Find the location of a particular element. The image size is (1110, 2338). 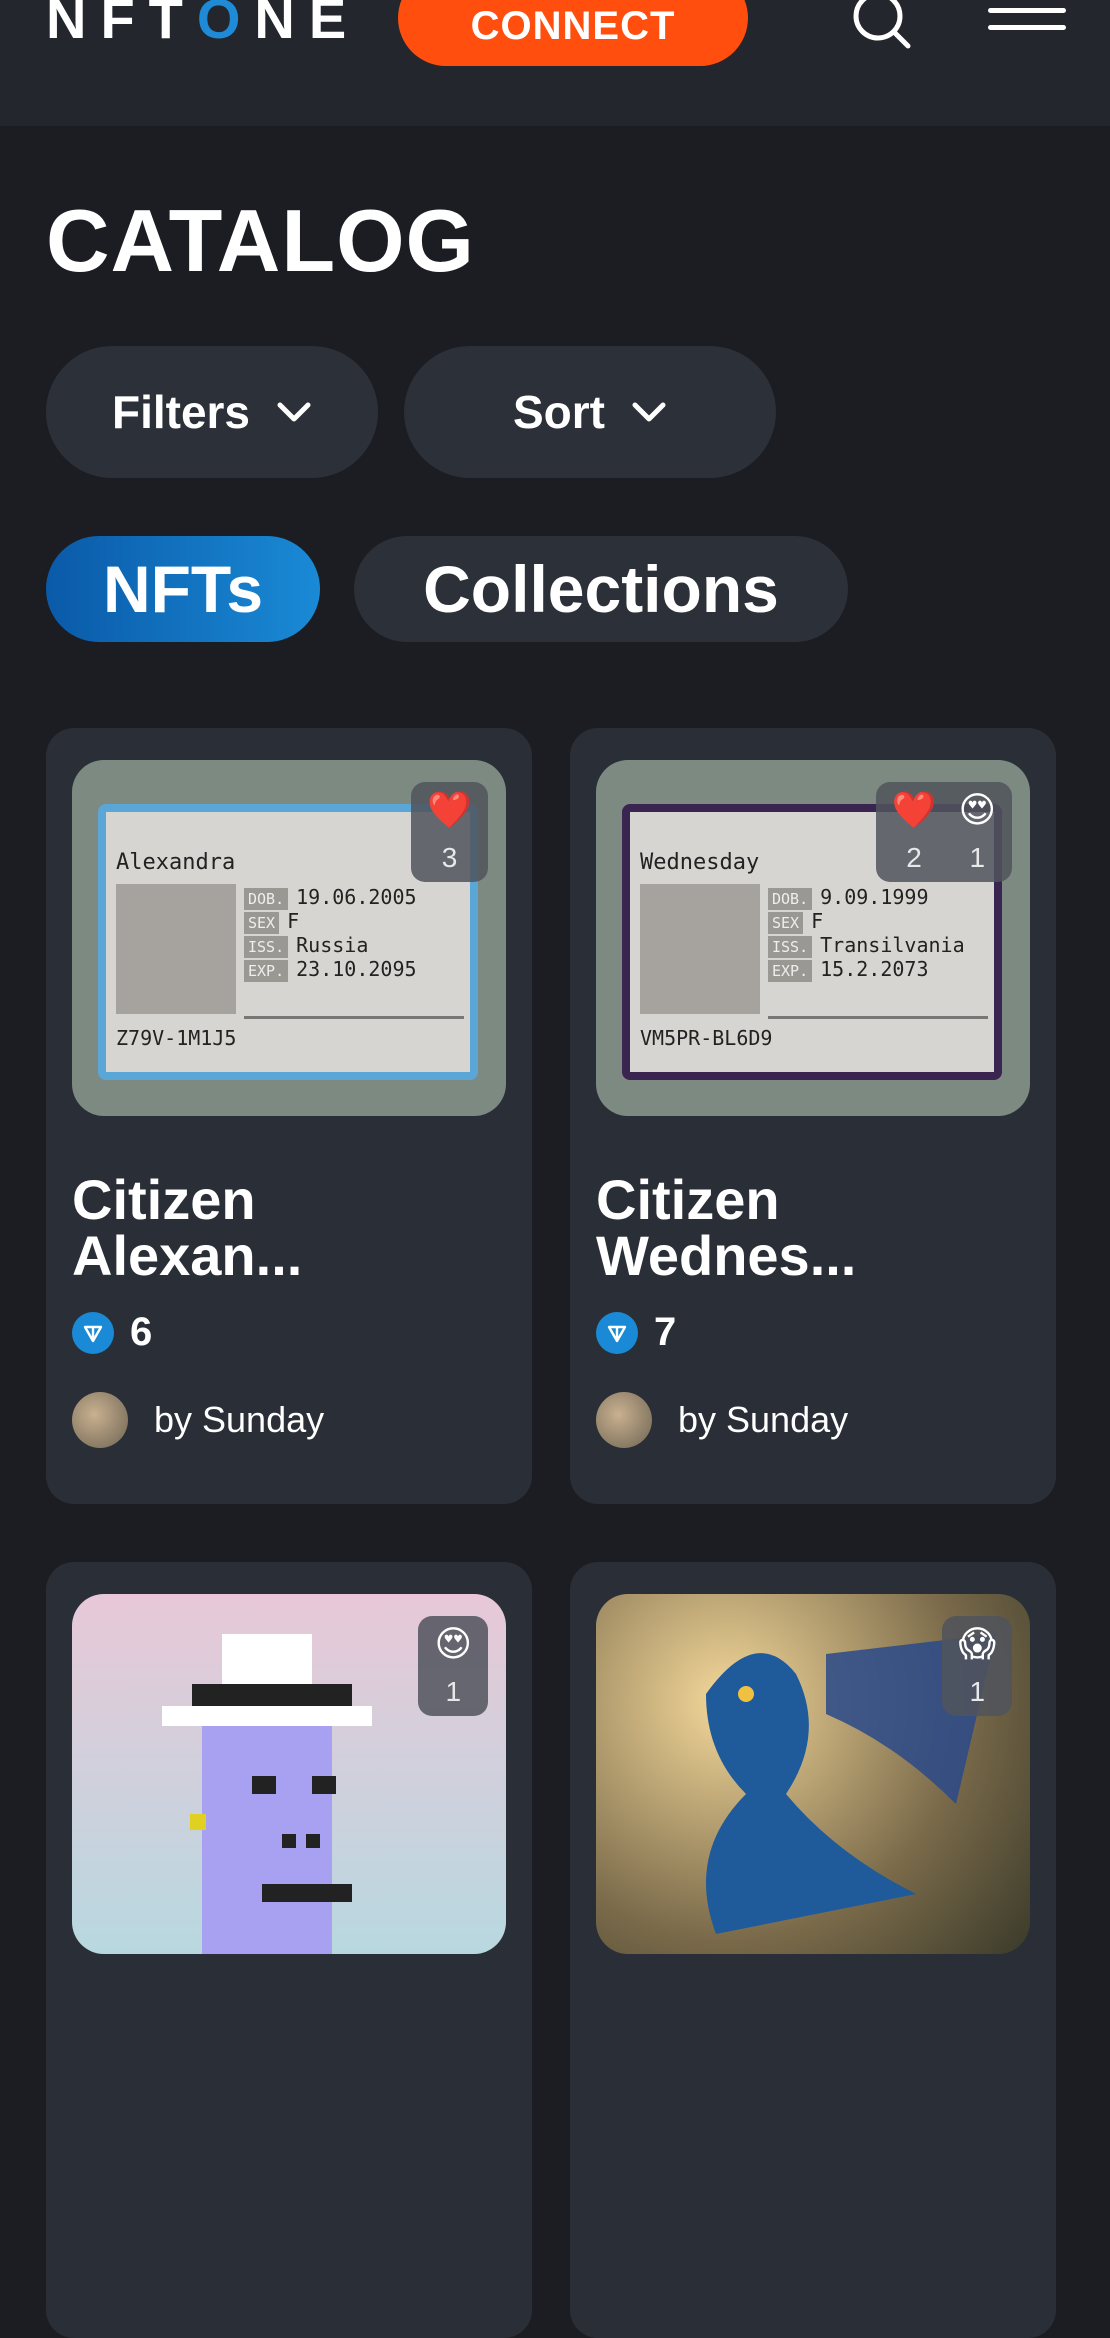

nft-card: 😍 1 is located at coordinates (289, 1950).